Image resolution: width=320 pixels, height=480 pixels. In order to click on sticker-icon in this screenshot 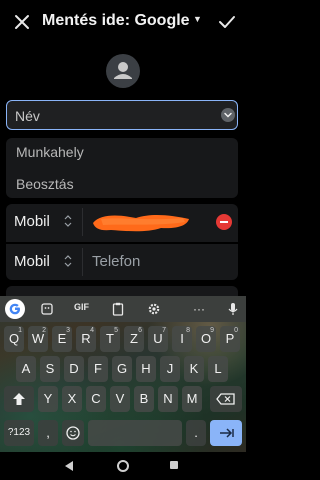, I will do `click(47, 309)`.